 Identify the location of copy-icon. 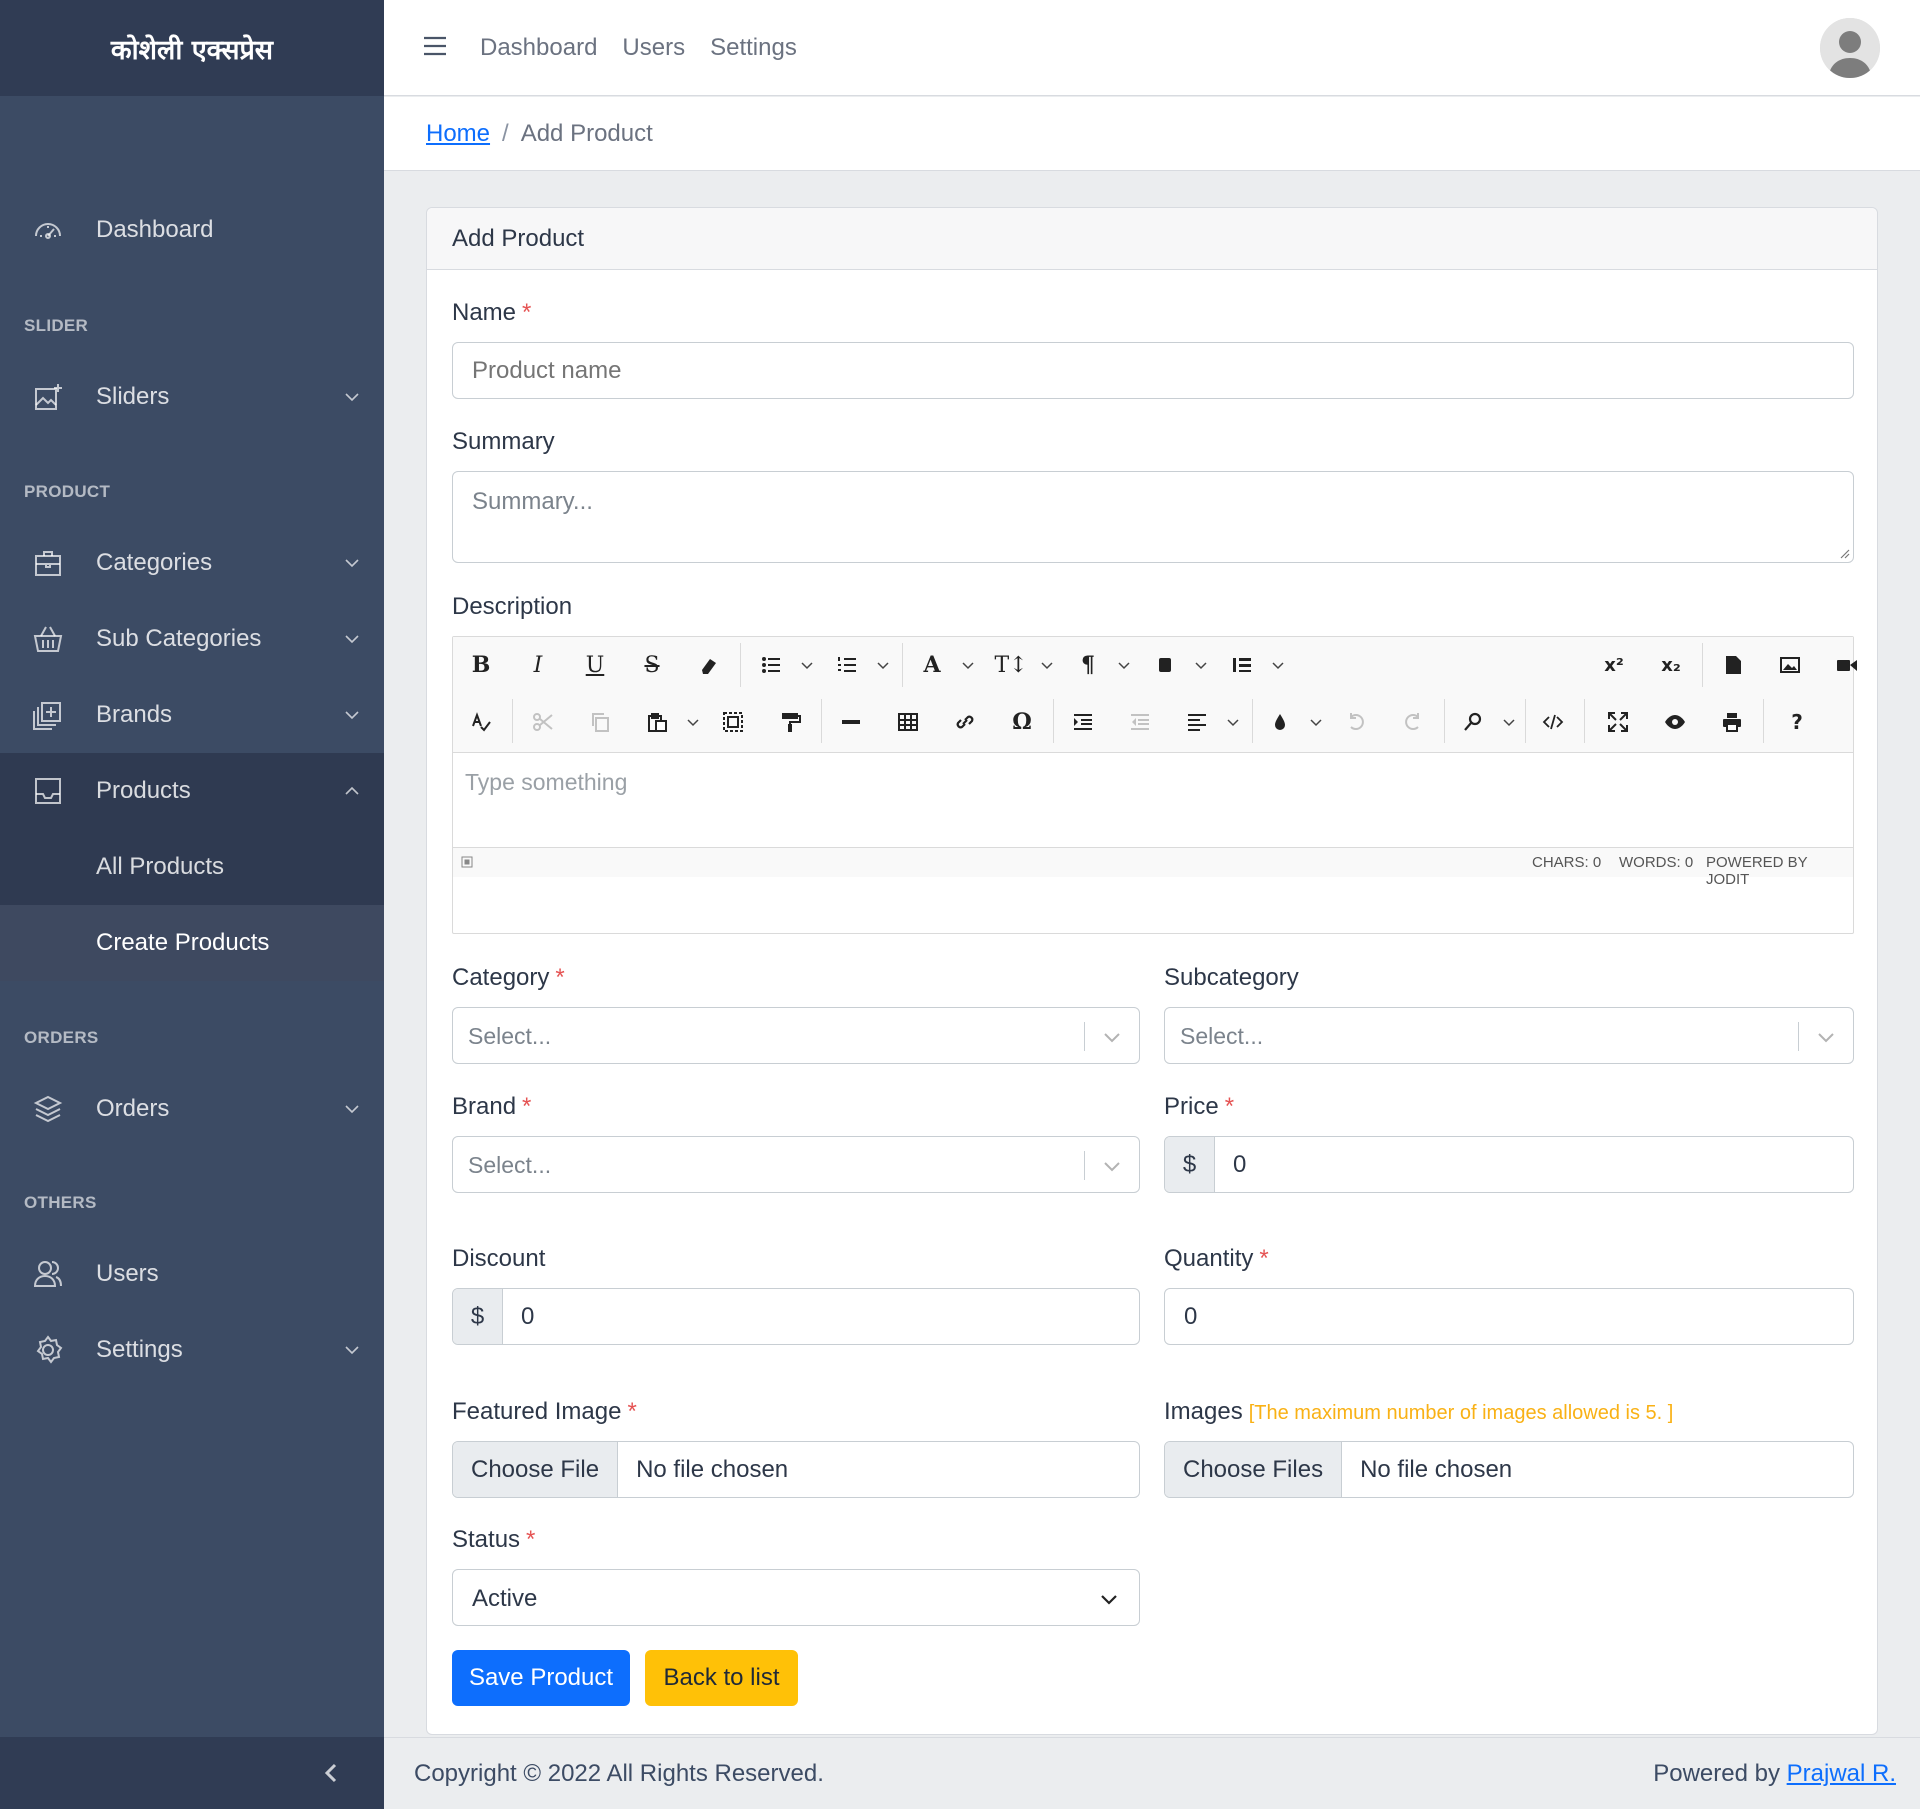
(600, 722).